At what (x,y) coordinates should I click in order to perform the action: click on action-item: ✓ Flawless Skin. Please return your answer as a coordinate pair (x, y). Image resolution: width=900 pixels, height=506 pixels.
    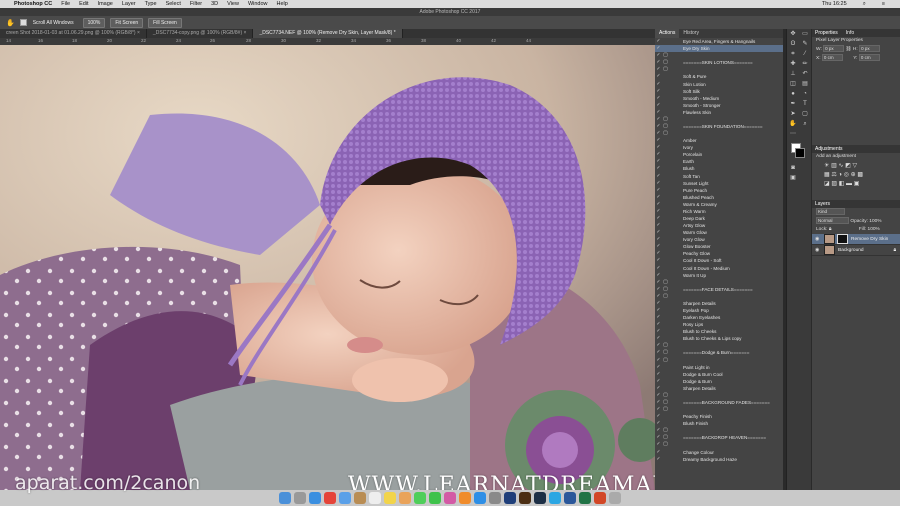
    Looking at the image, I should click on (719, 112).